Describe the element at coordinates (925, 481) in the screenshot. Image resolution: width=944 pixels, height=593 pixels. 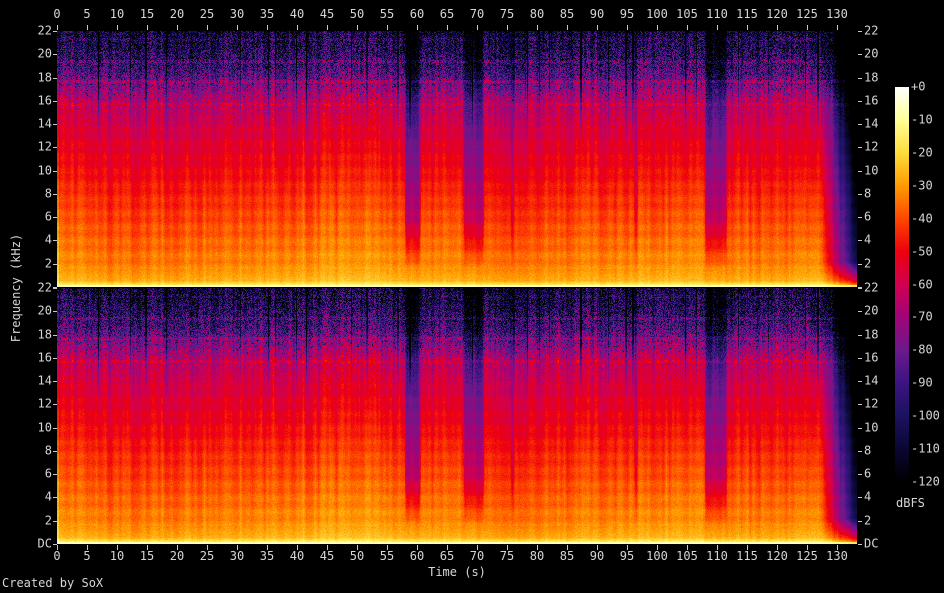
I see `colorbar-tick-label: -120` at that location.